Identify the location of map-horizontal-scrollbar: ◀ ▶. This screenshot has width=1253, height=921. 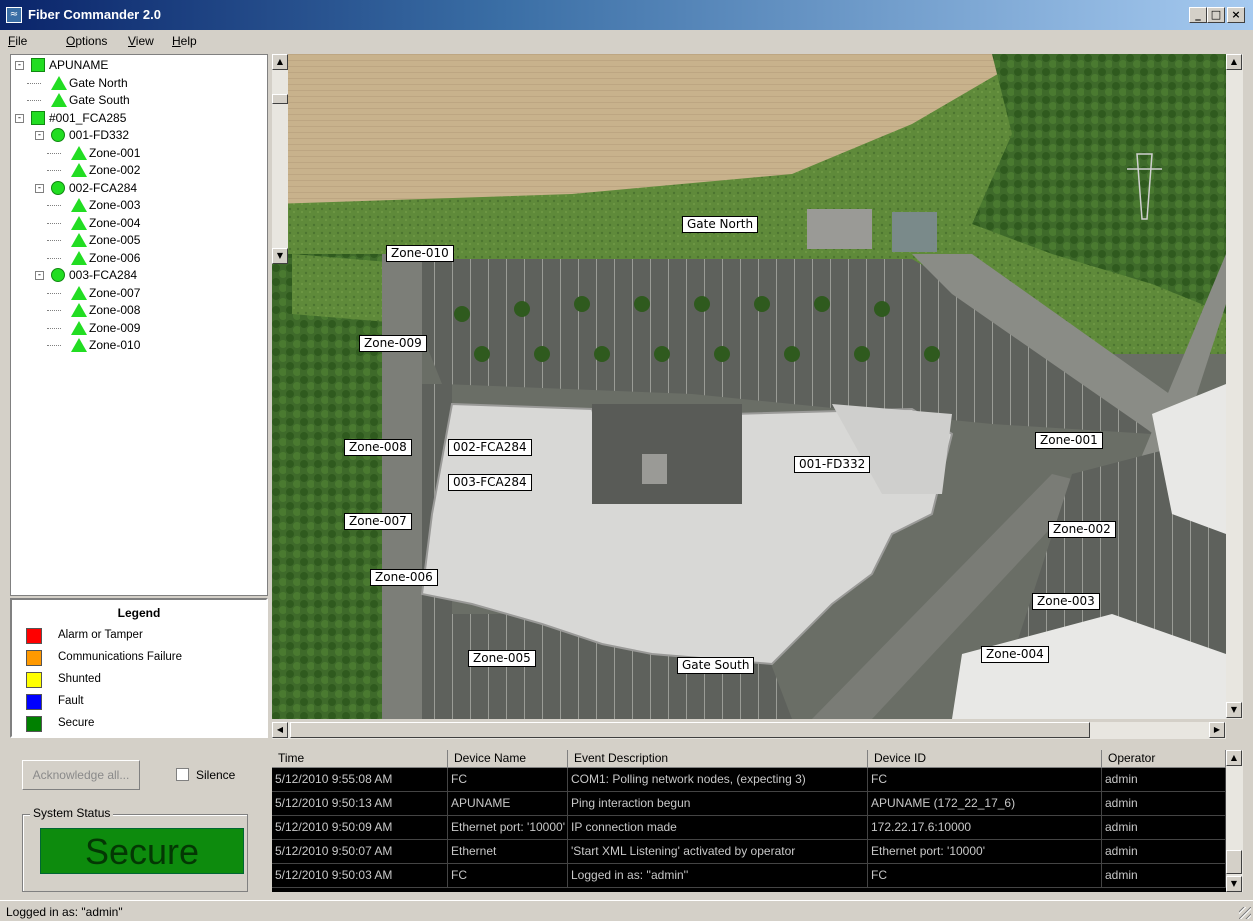
(749, 730).